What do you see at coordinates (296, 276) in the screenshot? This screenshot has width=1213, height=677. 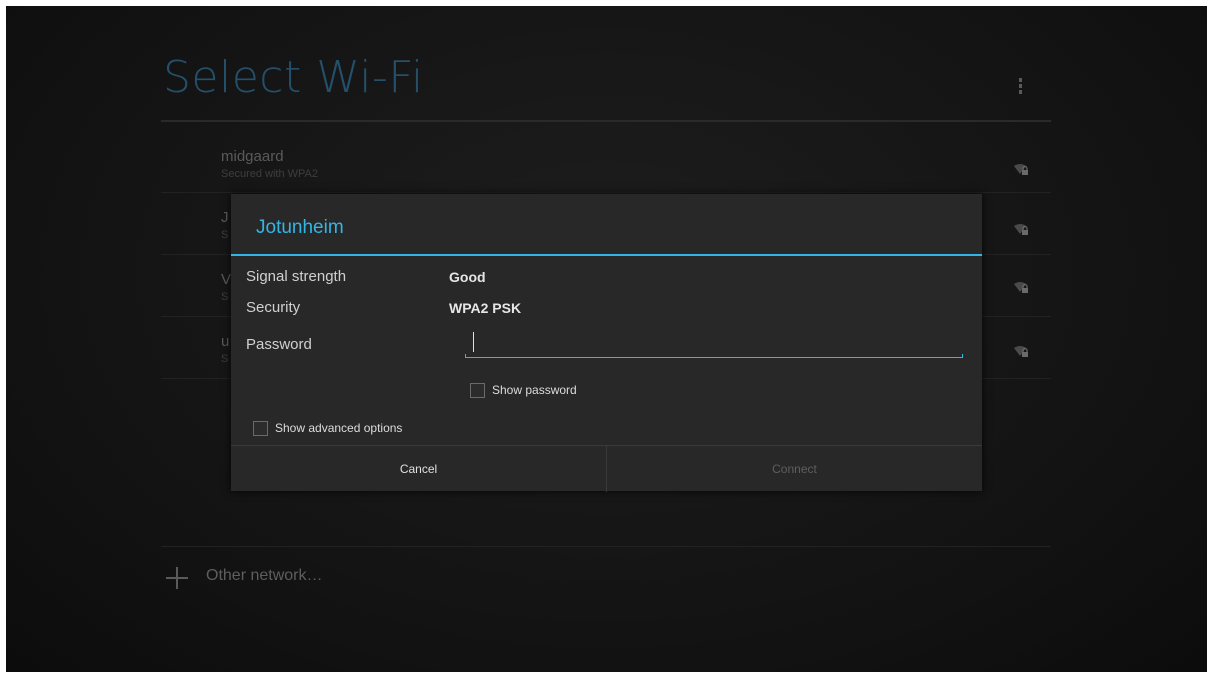 I see `signal-strength-label: Signal strength` at bounding box center [296, 276].